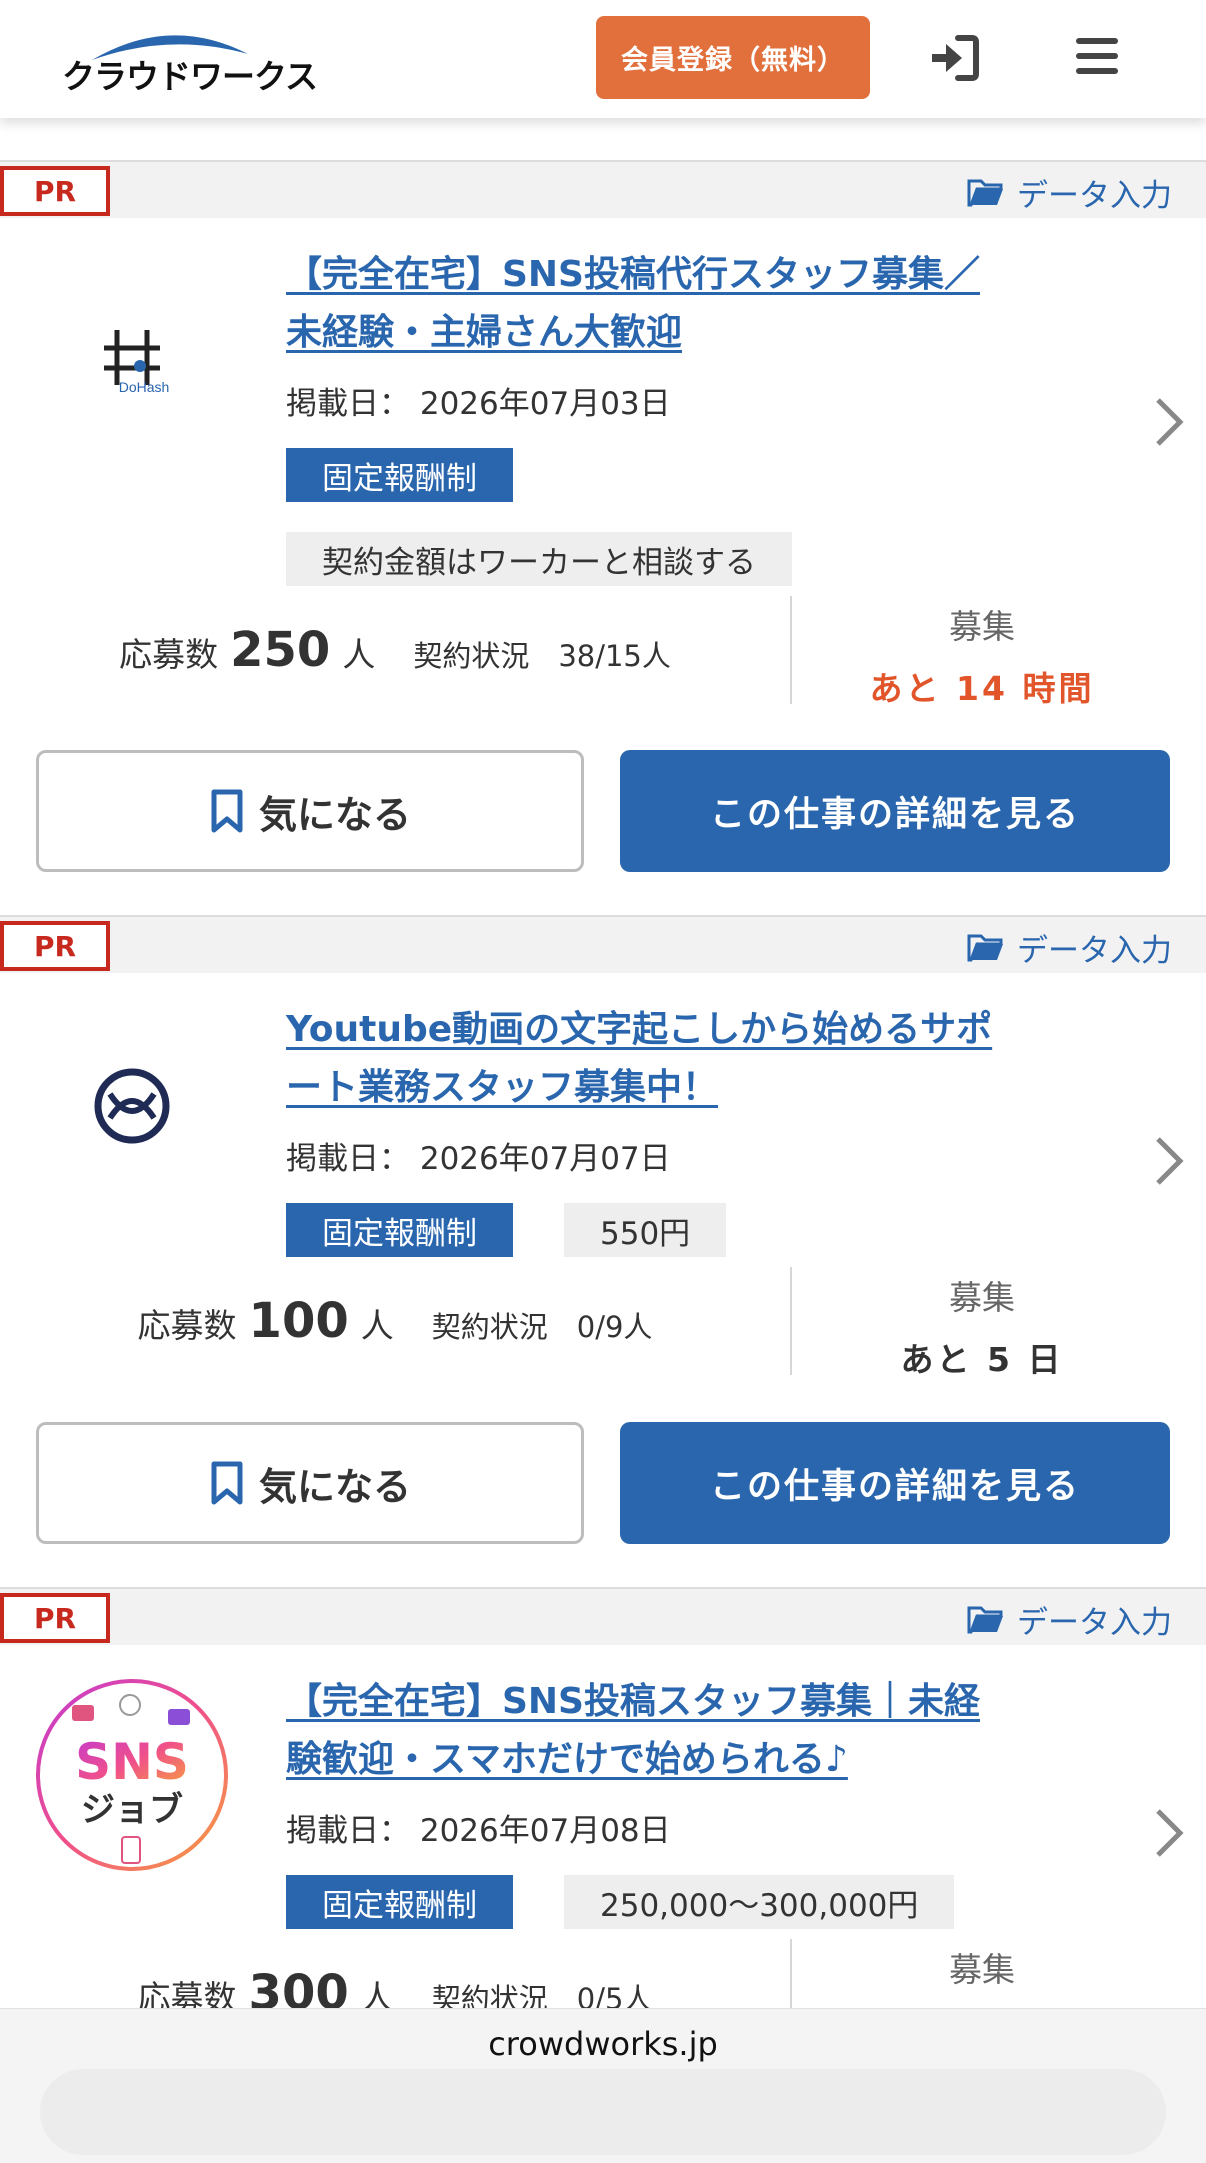  I want to click on recruit-status: 募集 あと 14 時間, so click(982, 655).